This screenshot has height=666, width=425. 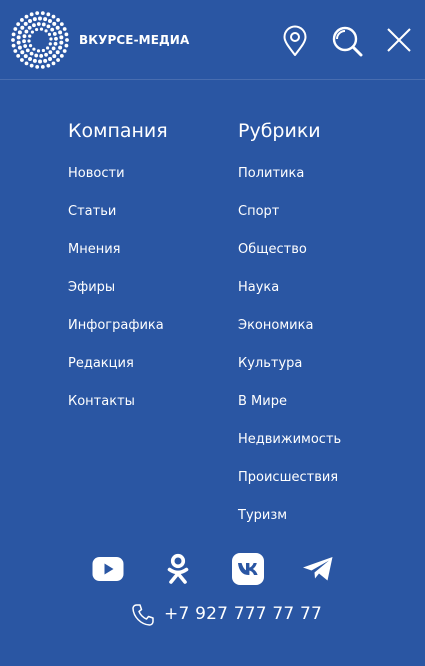 What do you see at coordinates (289, 412) in the screenshot?
I see `menu-item-world: В Мире` at bounding box center [289, 412].